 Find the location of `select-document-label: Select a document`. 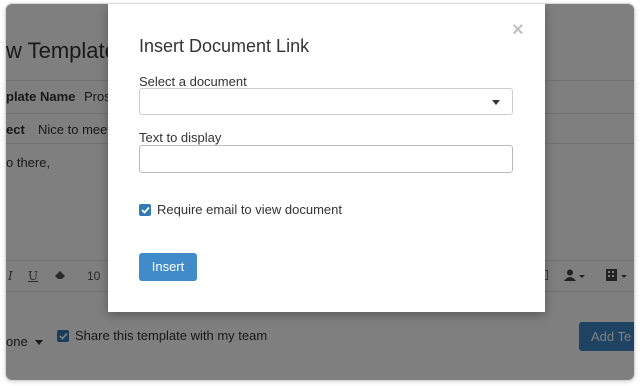

select-document-label: Select a document is located at coordinates (193, 81).